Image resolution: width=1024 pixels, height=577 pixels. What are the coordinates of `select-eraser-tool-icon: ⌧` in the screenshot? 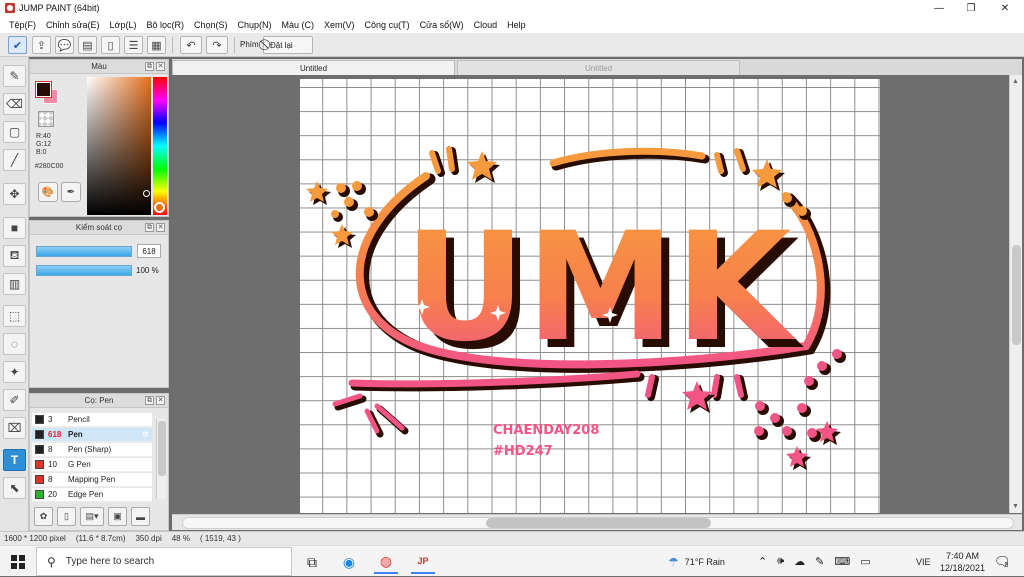 It's located at (14, 428).